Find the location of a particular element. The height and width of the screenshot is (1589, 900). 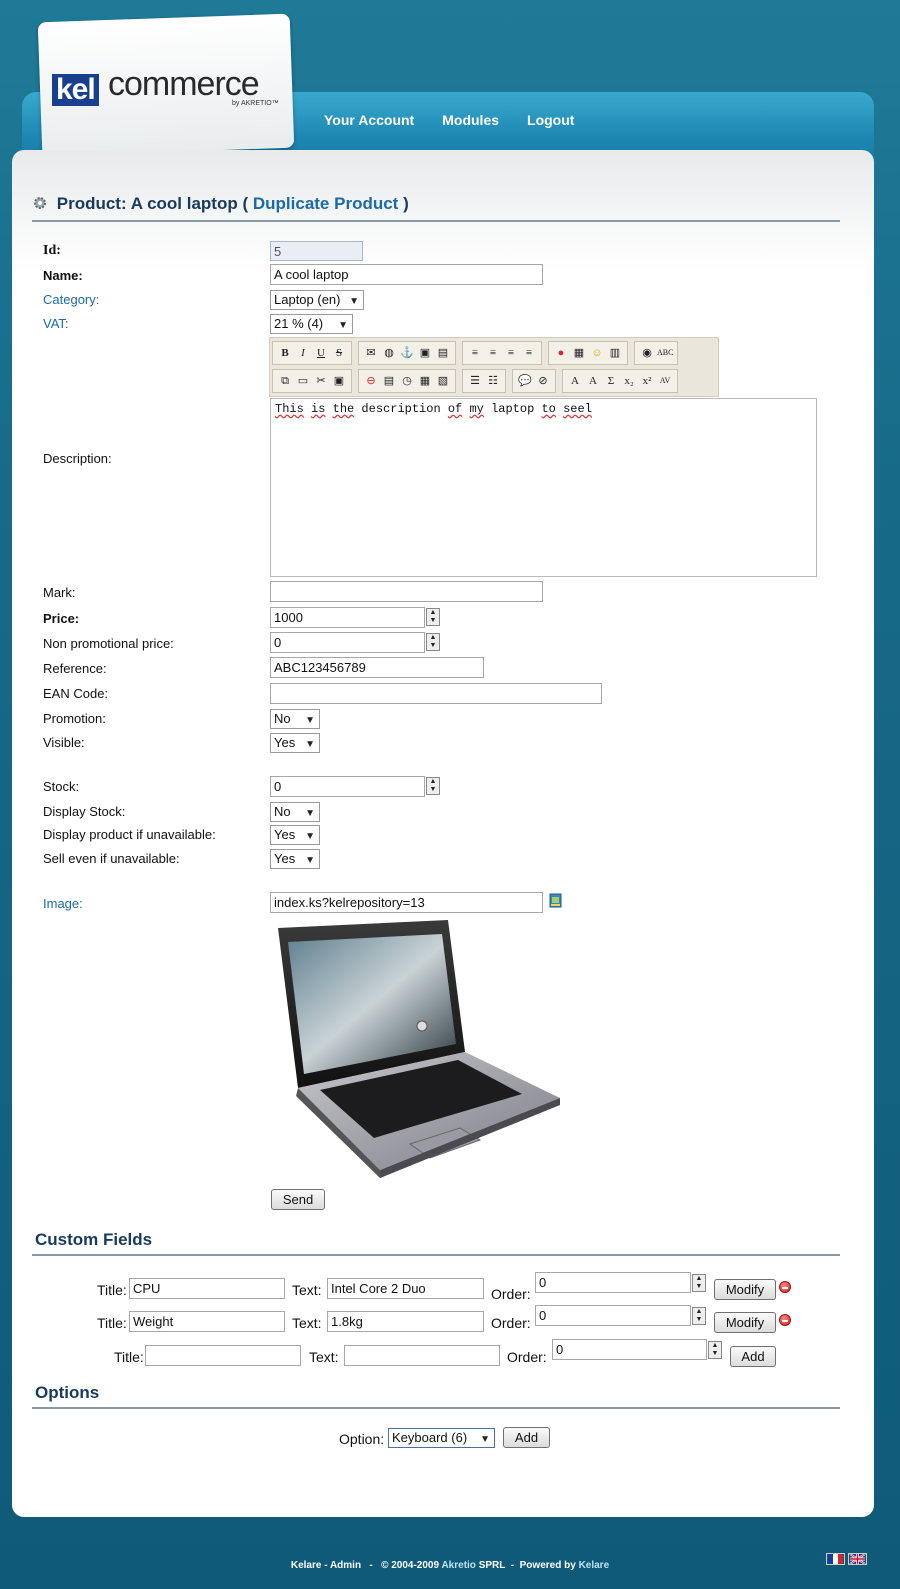

cut-icon: ✂ is located at coordinates (321, 381).